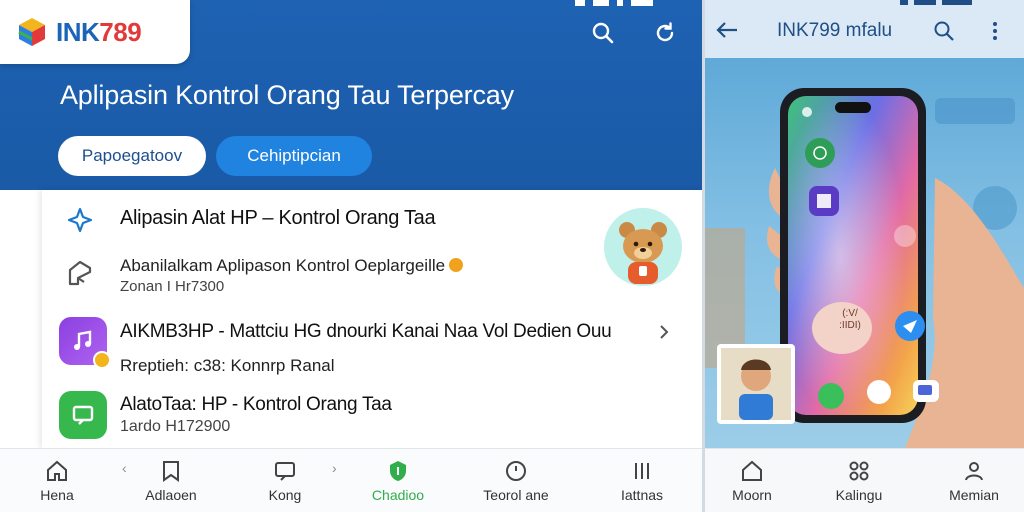 The height and width of the screenshot is (512, 1024). I want to click on preview-header: INK799 mfalu, so click(864, 29).